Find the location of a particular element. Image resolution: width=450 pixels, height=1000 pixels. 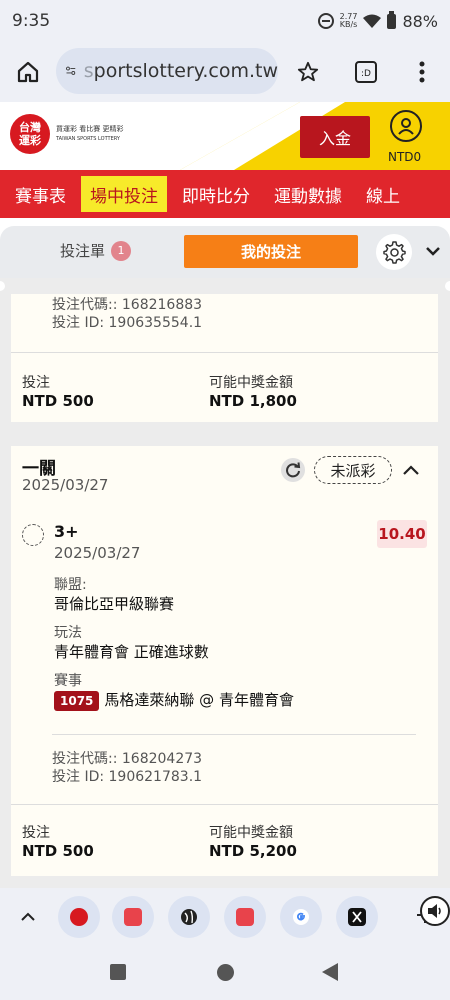

event-number-badge: 1075 is located at coordinates (77, 700).